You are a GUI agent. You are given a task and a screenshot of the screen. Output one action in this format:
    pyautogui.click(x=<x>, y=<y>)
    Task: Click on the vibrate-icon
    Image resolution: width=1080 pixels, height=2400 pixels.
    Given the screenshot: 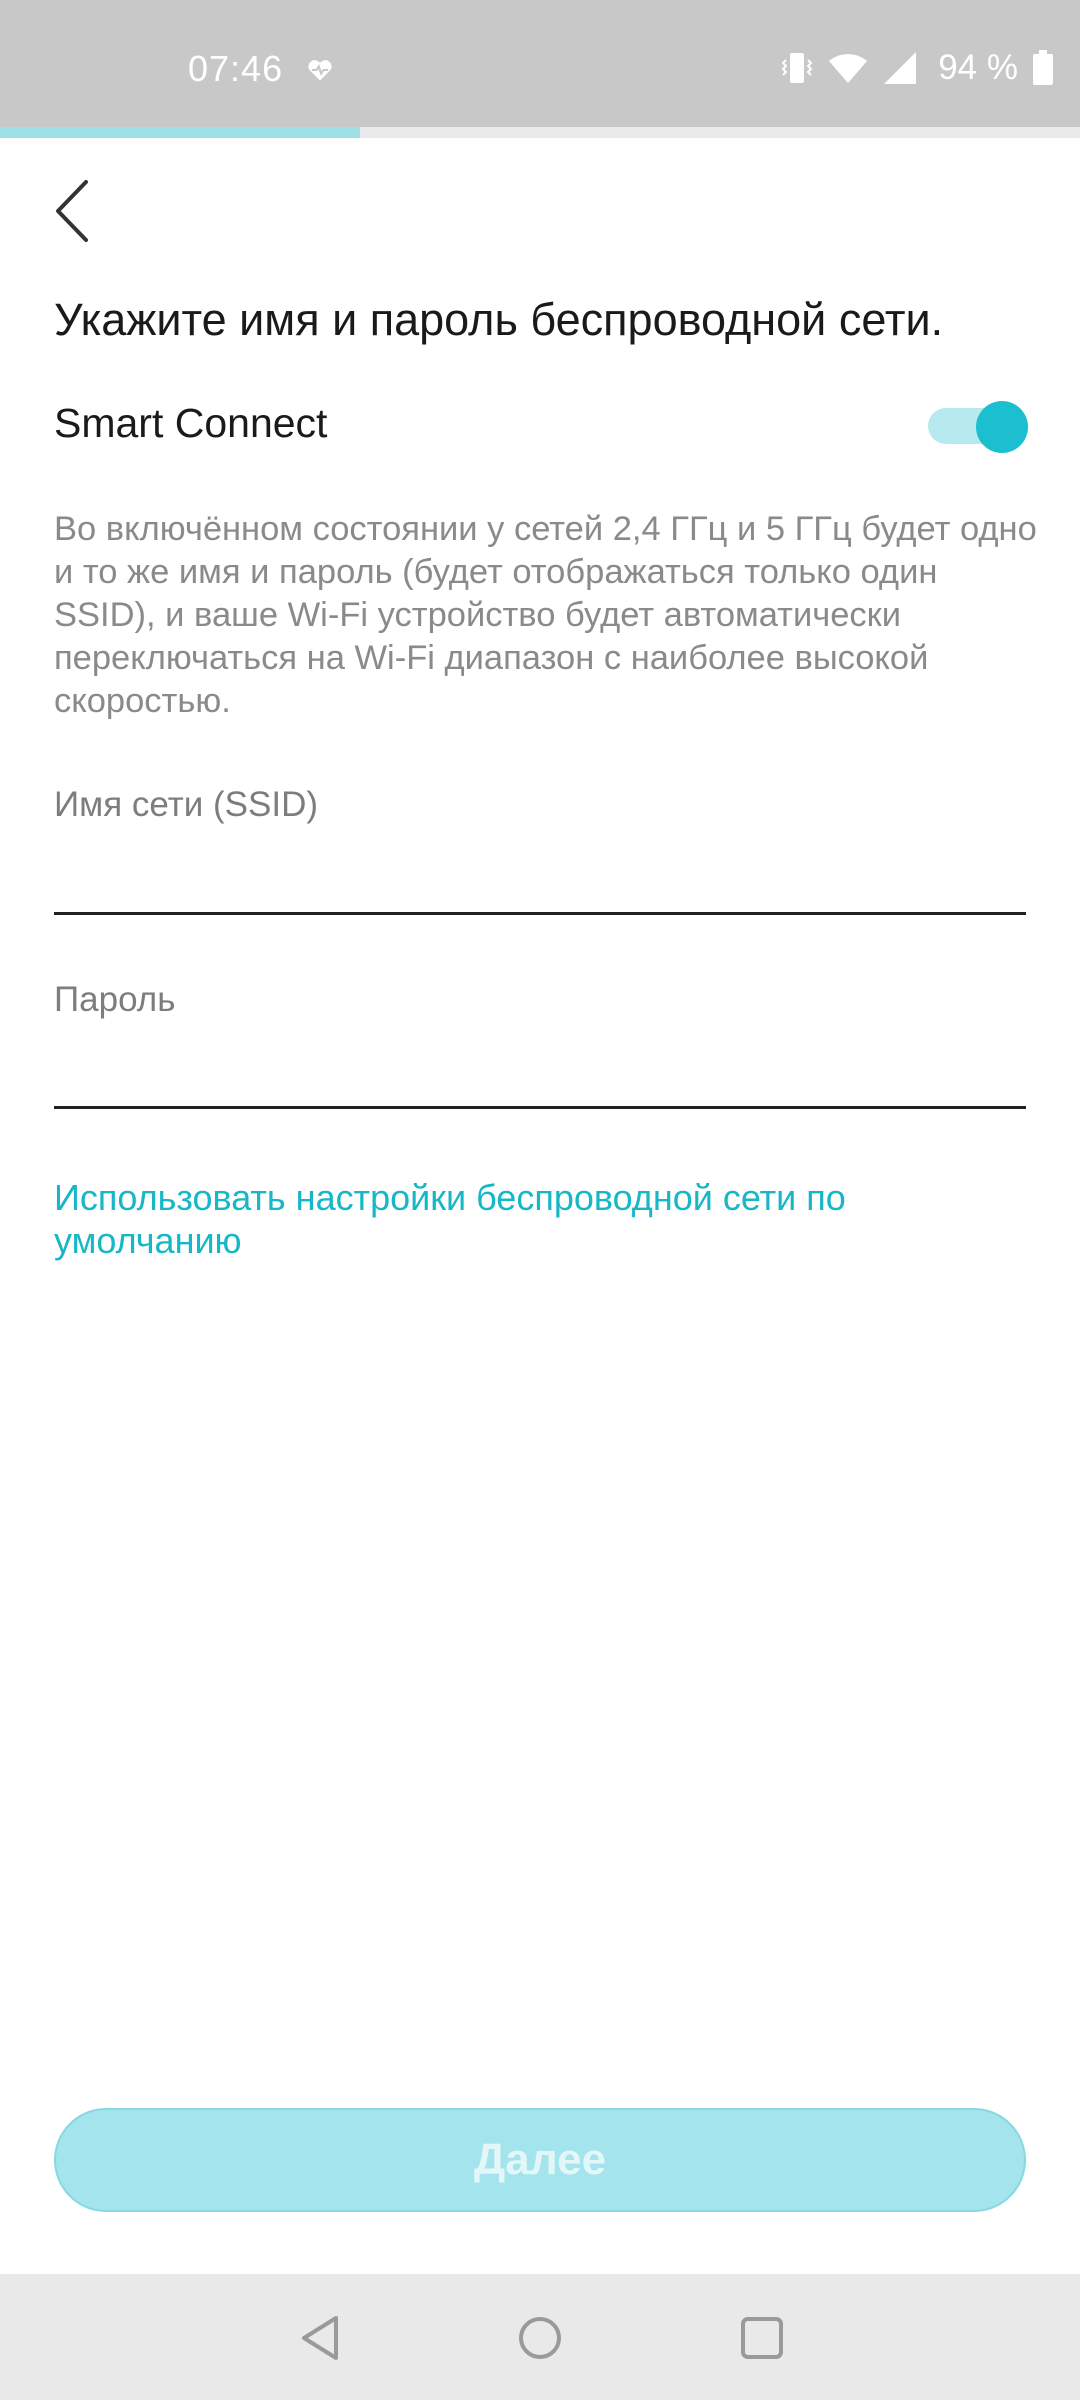 What is the action you would take?
    pyautogui.click(x=797, y=68)
    